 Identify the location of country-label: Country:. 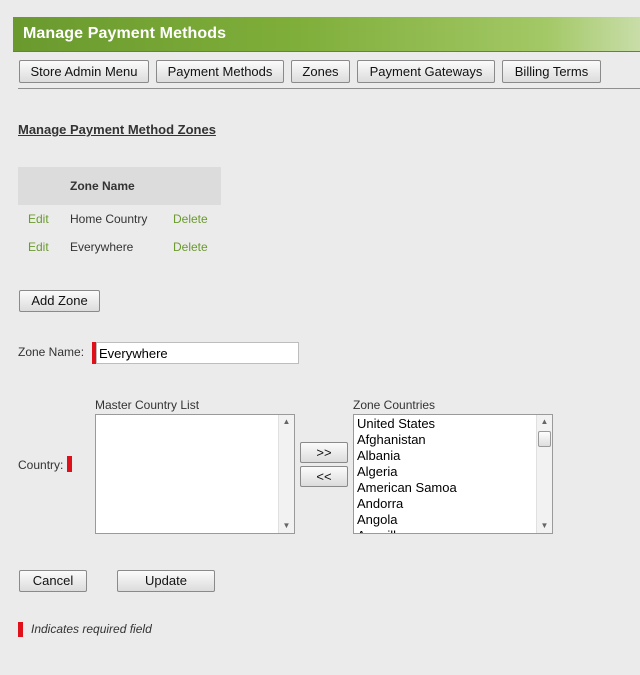
(41, 465).